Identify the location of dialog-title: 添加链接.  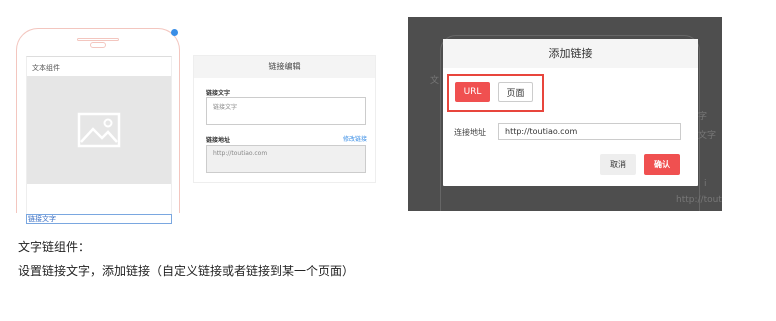
(570, 53).